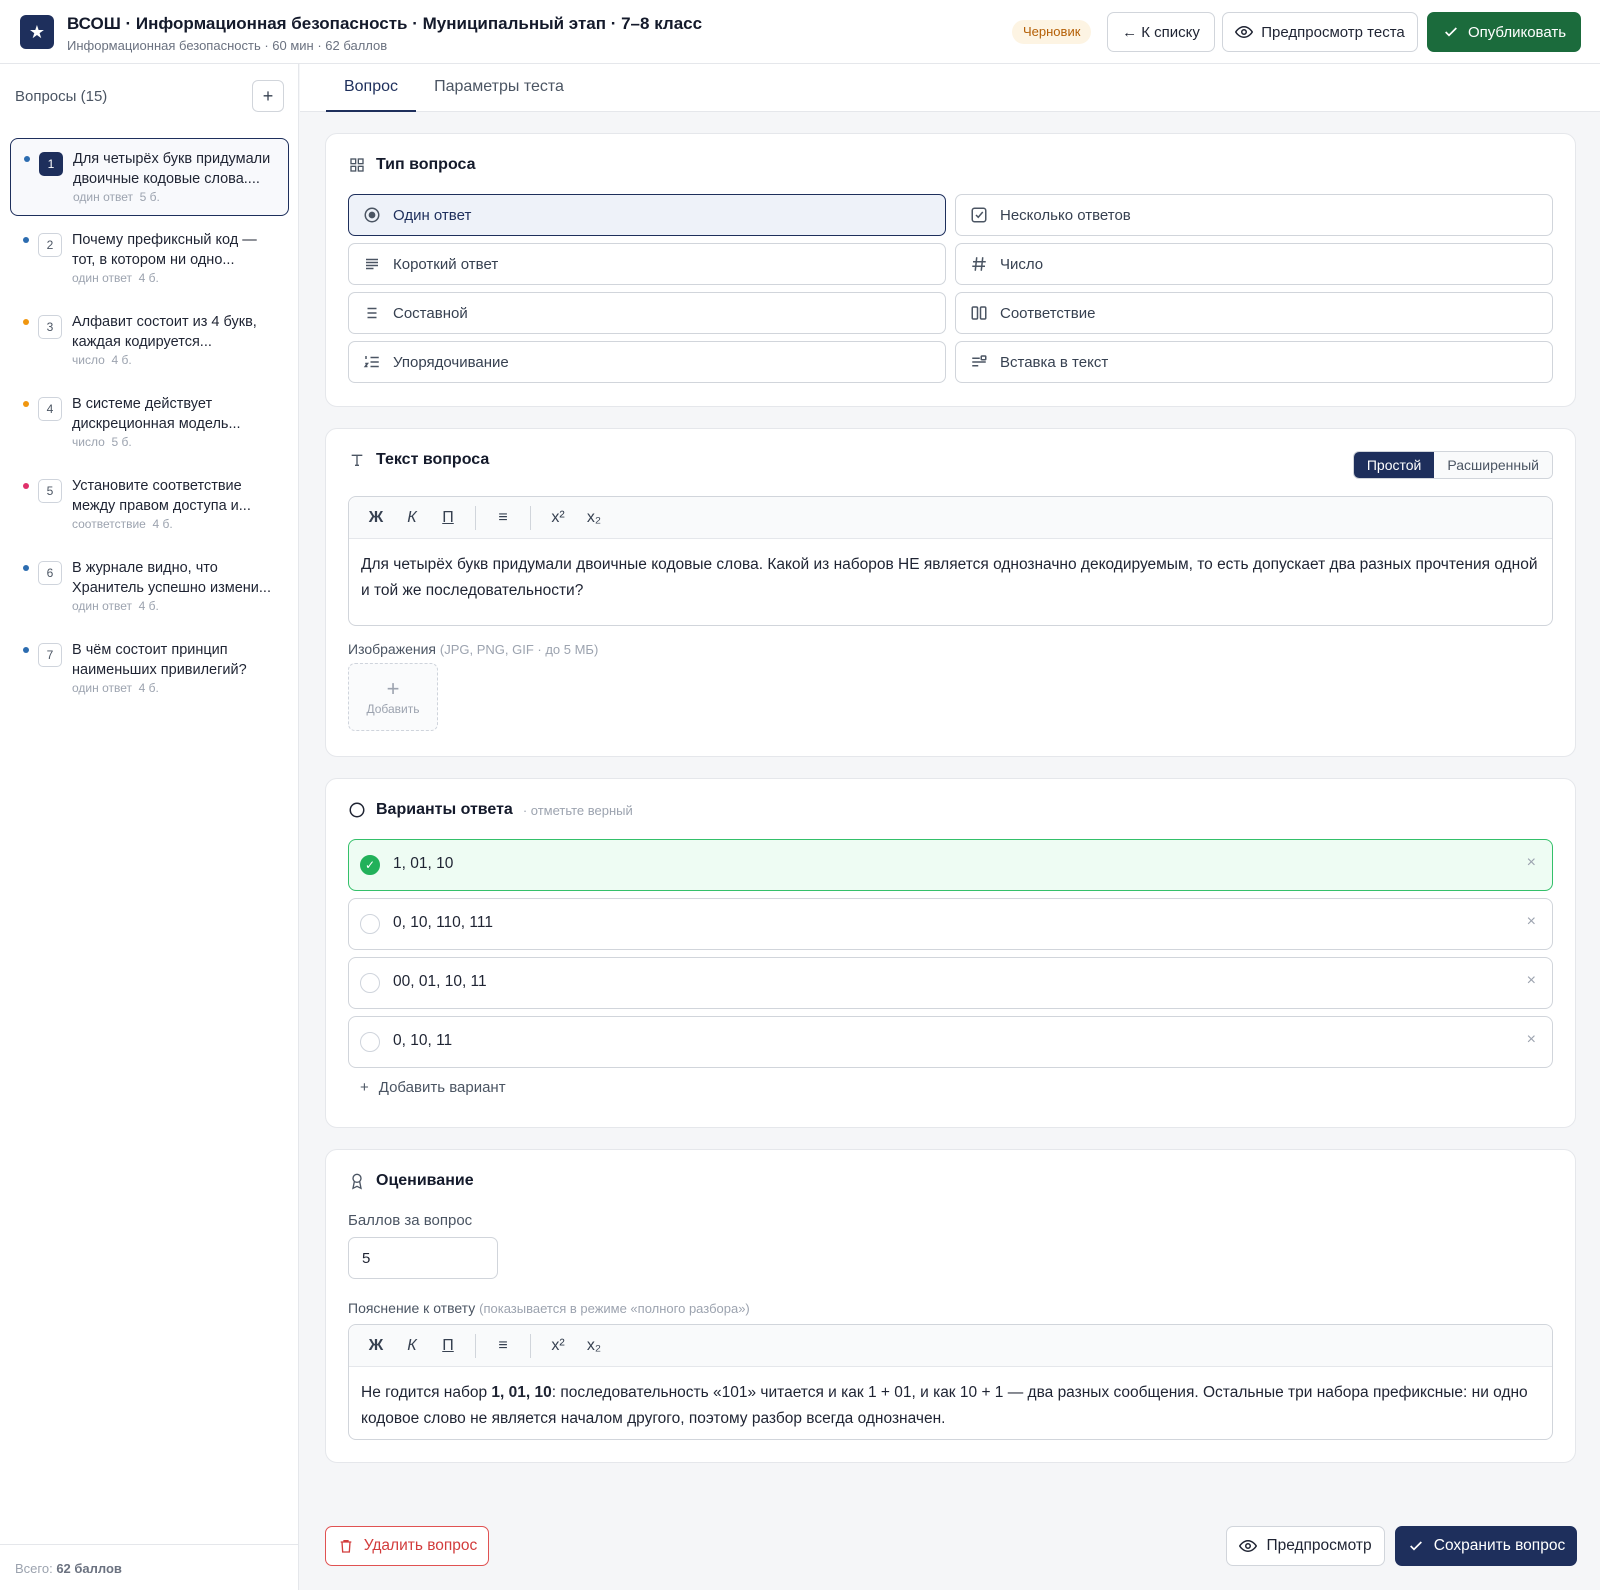 The width and height of the screenshot is (1600, 1590). Describe the element at coordinates (446, 264) in the screenshot. I see `question-type-option-label: Короткий ответ` at that location.